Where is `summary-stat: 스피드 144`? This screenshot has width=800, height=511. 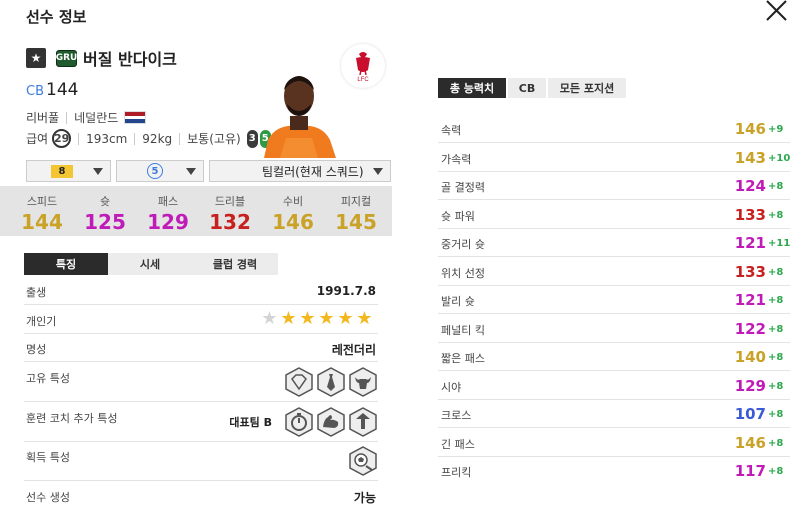
summary-stat: 스피드 144 is located at coordinates (42, 213).